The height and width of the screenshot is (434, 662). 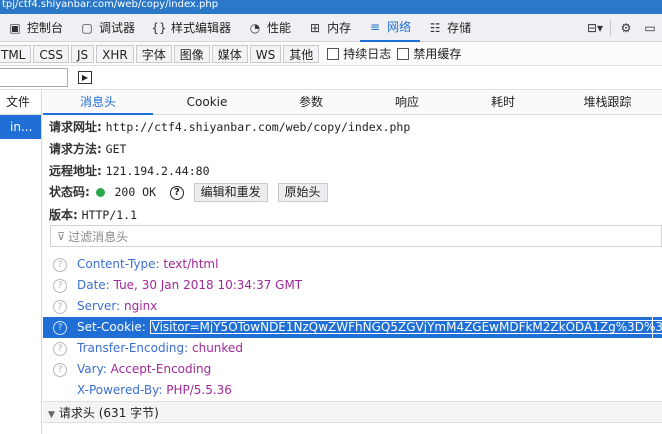 I want to click on raw-headers-button: 原始头, so click(x=302, y=192).